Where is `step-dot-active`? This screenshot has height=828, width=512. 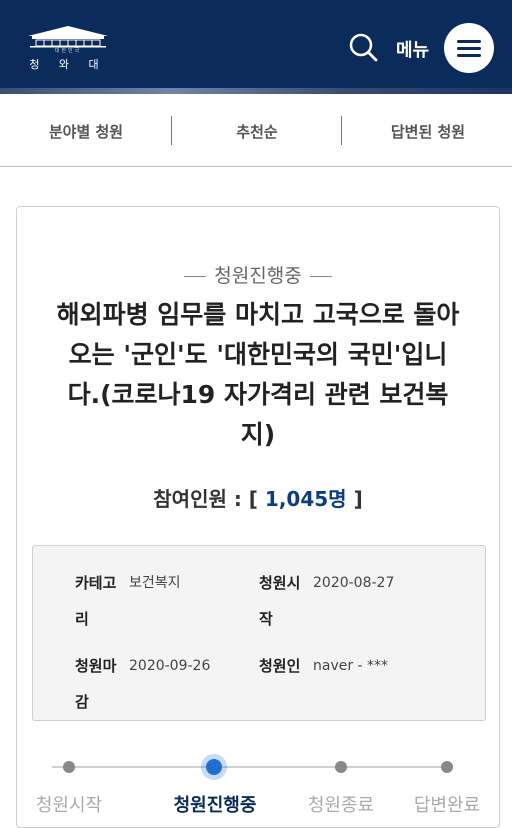
step-dot-active is located at coordinates (214, 767).